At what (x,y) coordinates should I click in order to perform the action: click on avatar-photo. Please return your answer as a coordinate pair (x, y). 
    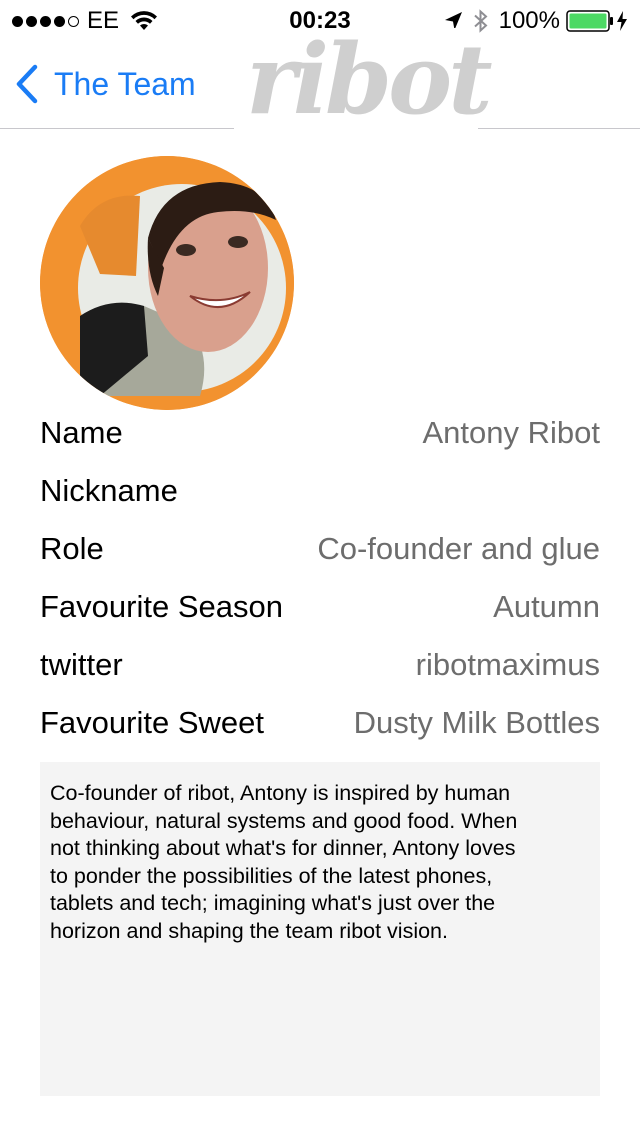
    Looking at the image, I should click on (167, 283).